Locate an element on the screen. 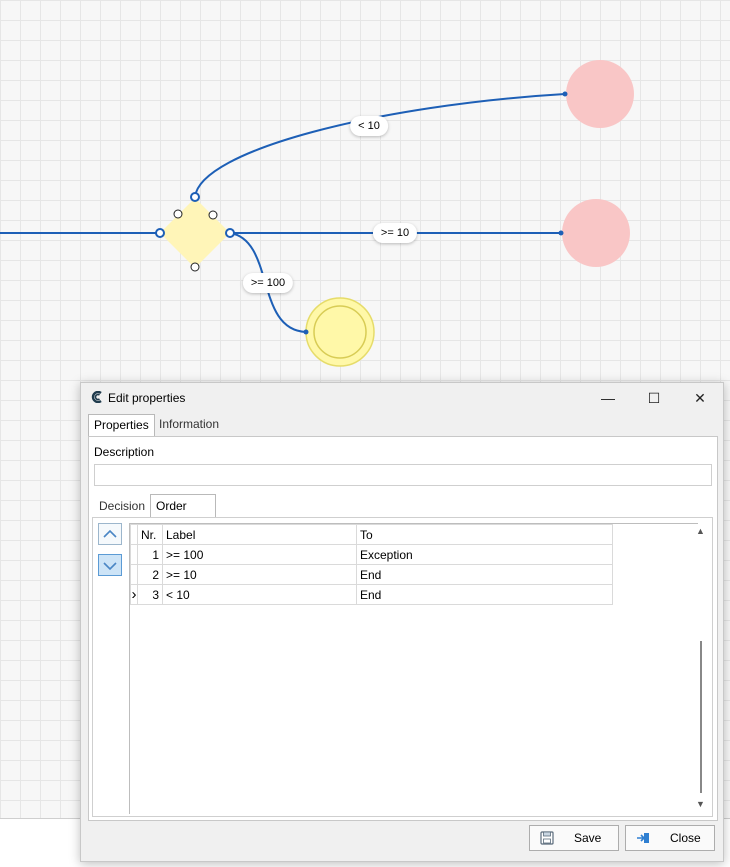  current-row-indicator: › is located at coordinates (134, 594).